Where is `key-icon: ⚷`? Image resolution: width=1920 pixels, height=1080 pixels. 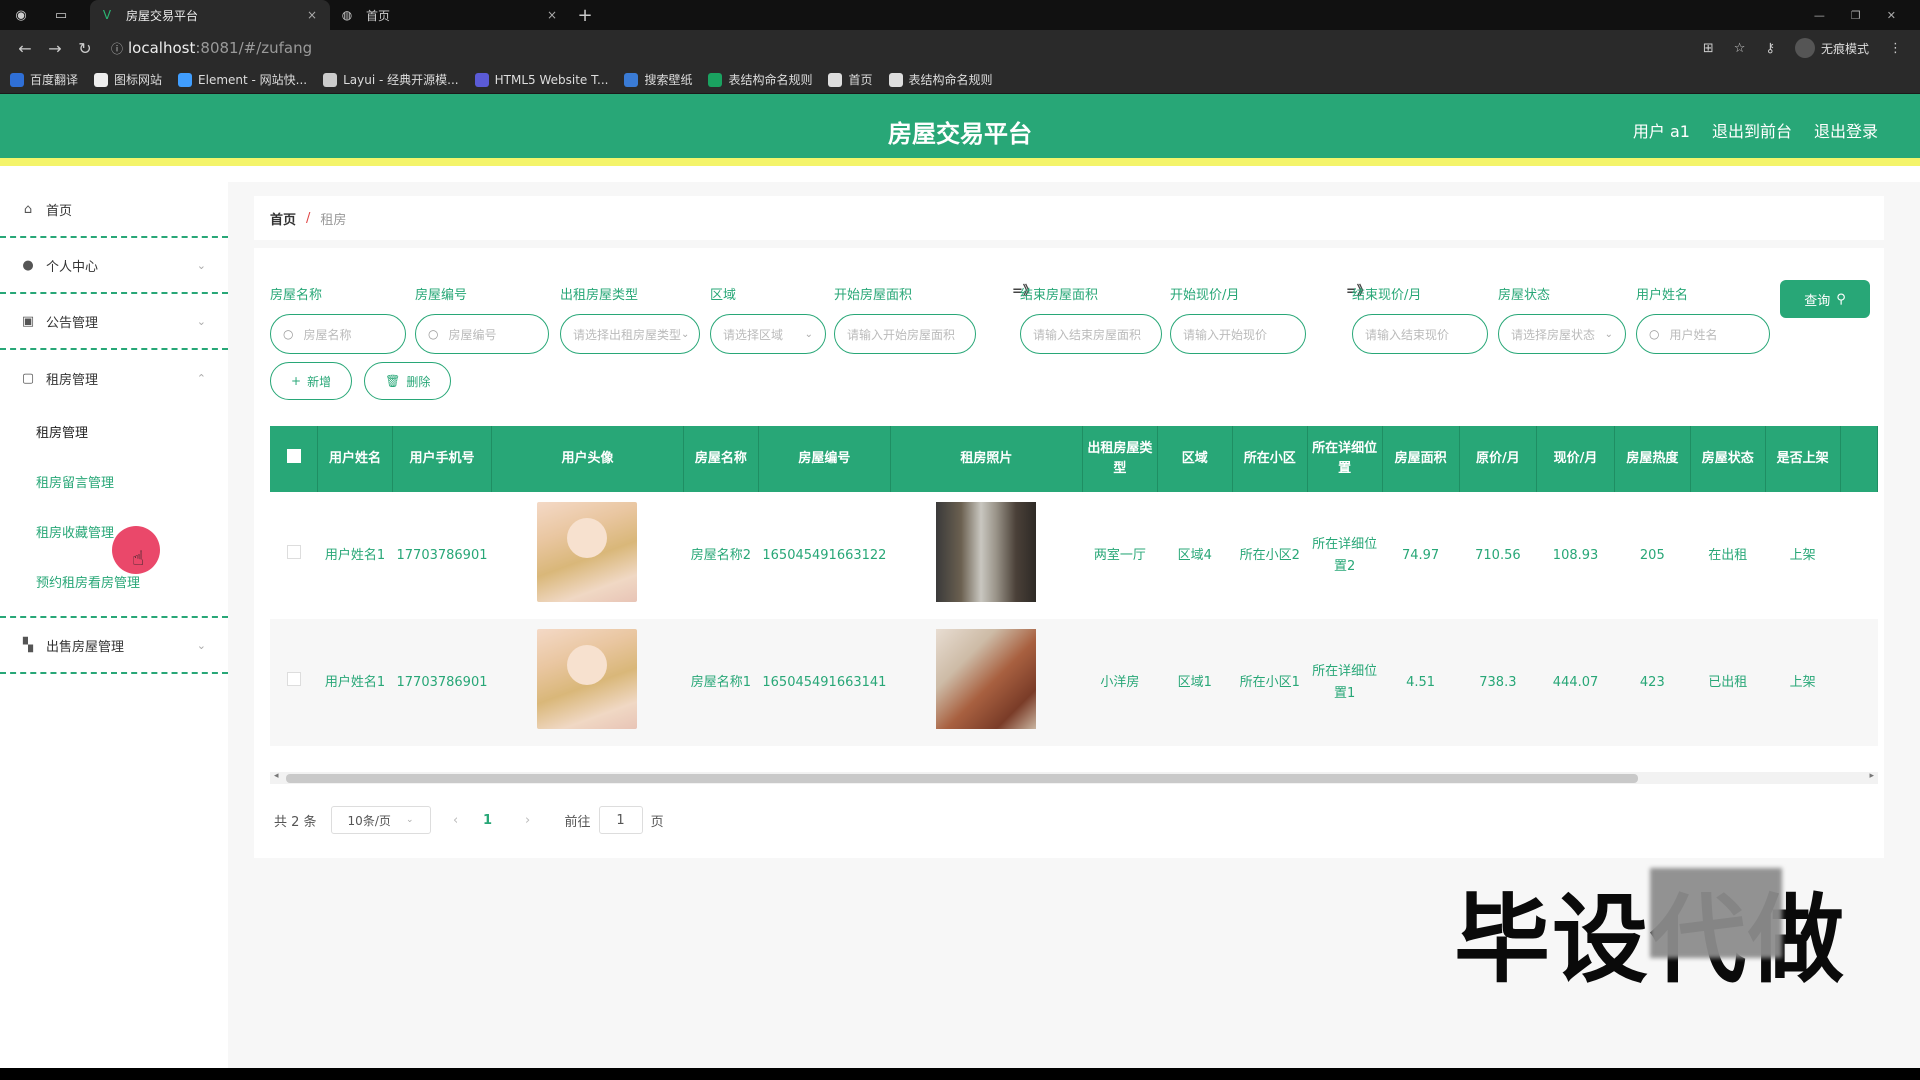
key-icon: ⚷ is located at coordinates (1770, 48).